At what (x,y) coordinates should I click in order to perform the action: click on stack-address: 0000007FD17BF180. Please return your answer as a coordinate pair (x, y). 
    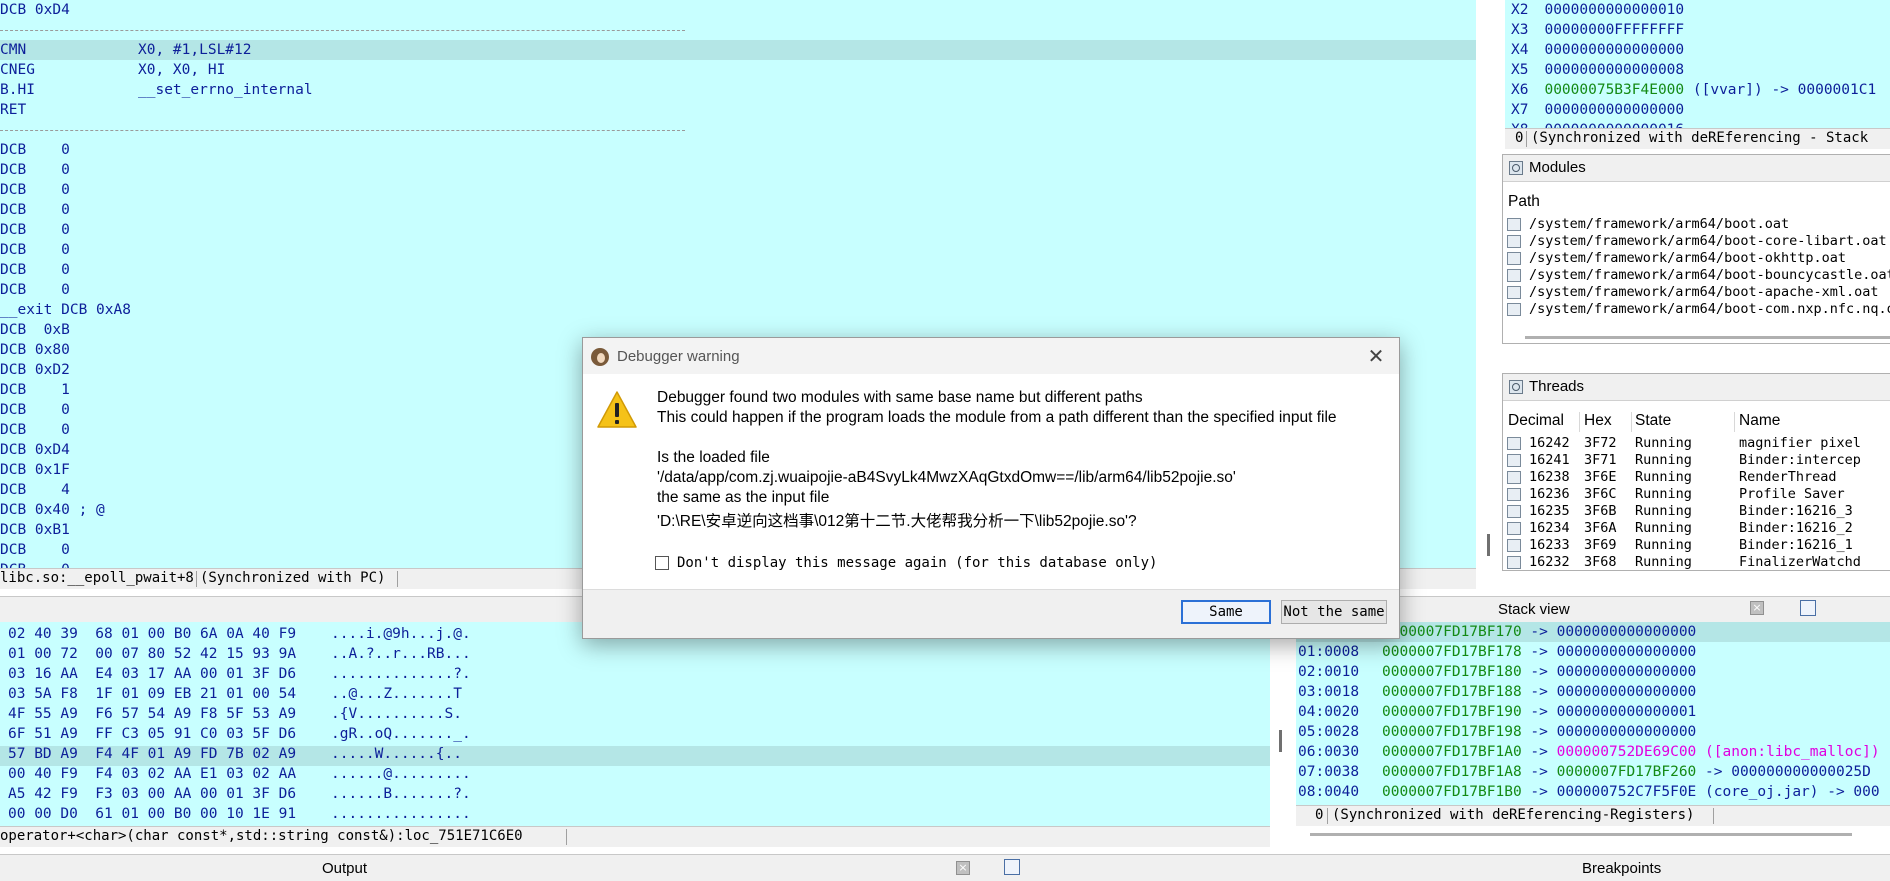
    Looking at the image, I should click on (1452, 672).